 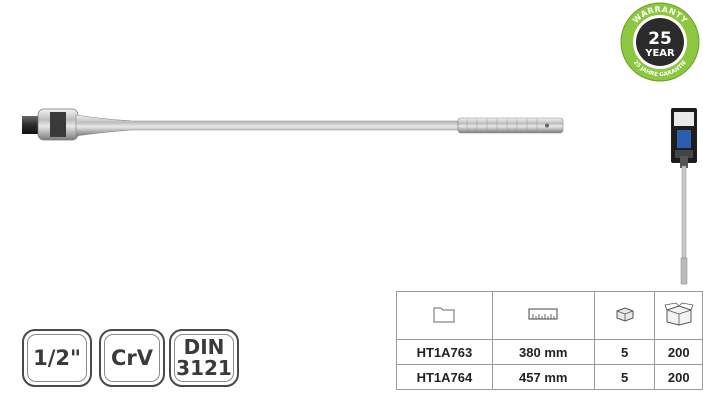 I want to click on ruler-icon, so click(x=543, y=314).